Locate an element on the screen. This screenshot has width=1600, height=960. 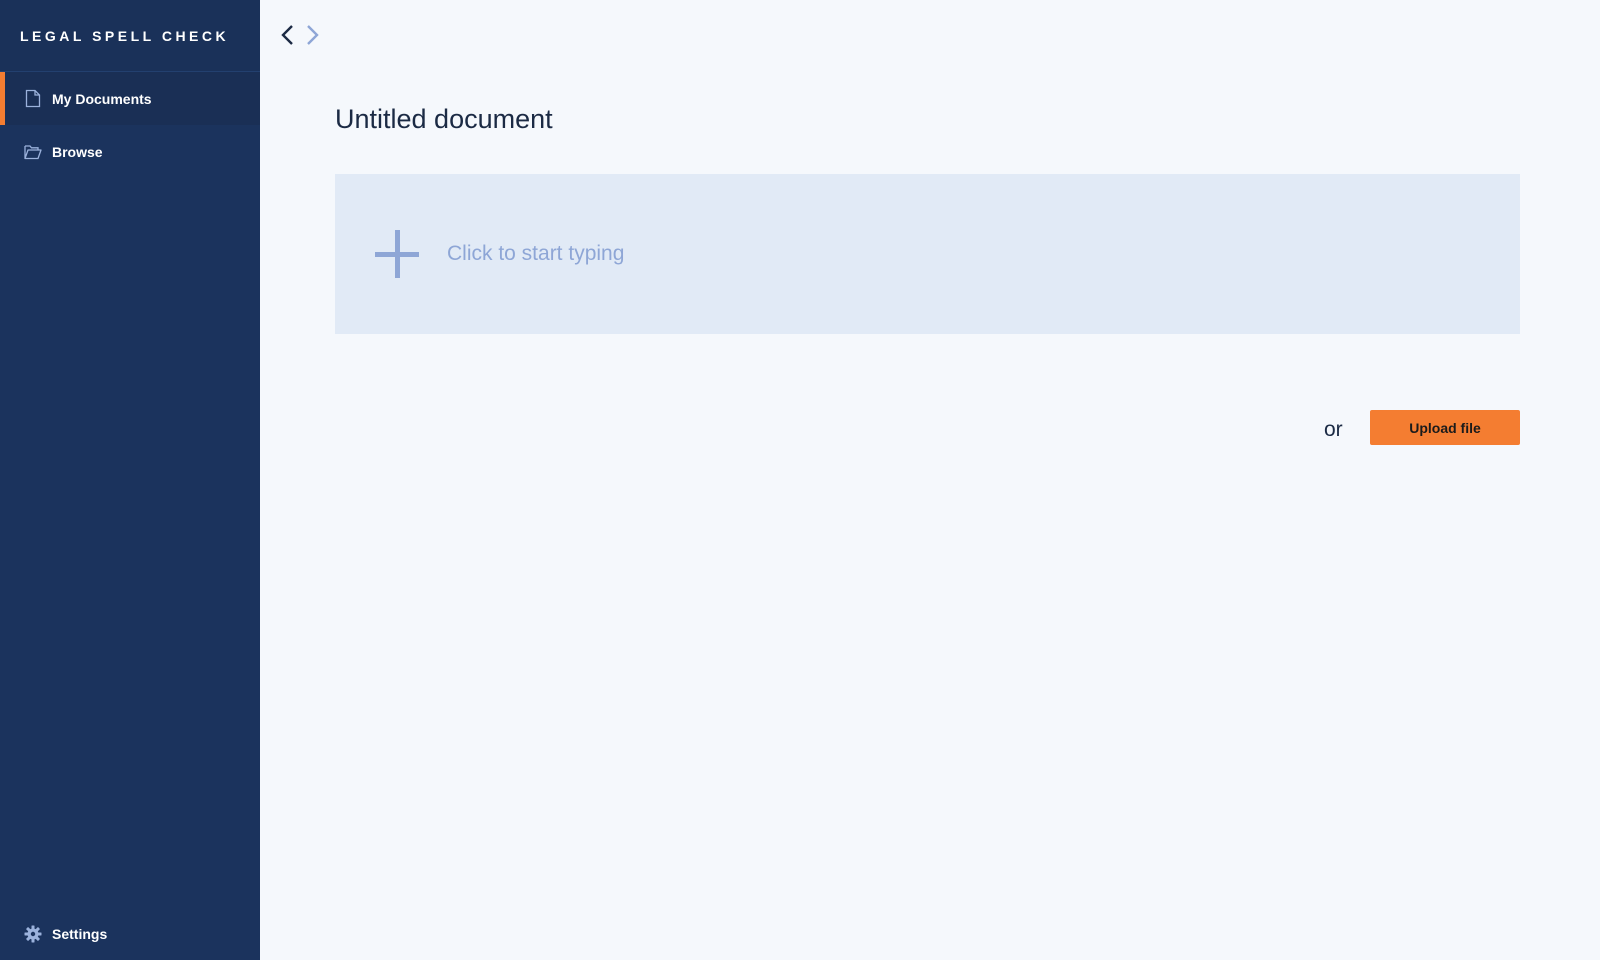
chevron-left-icon is located at coordinates (287, 35).